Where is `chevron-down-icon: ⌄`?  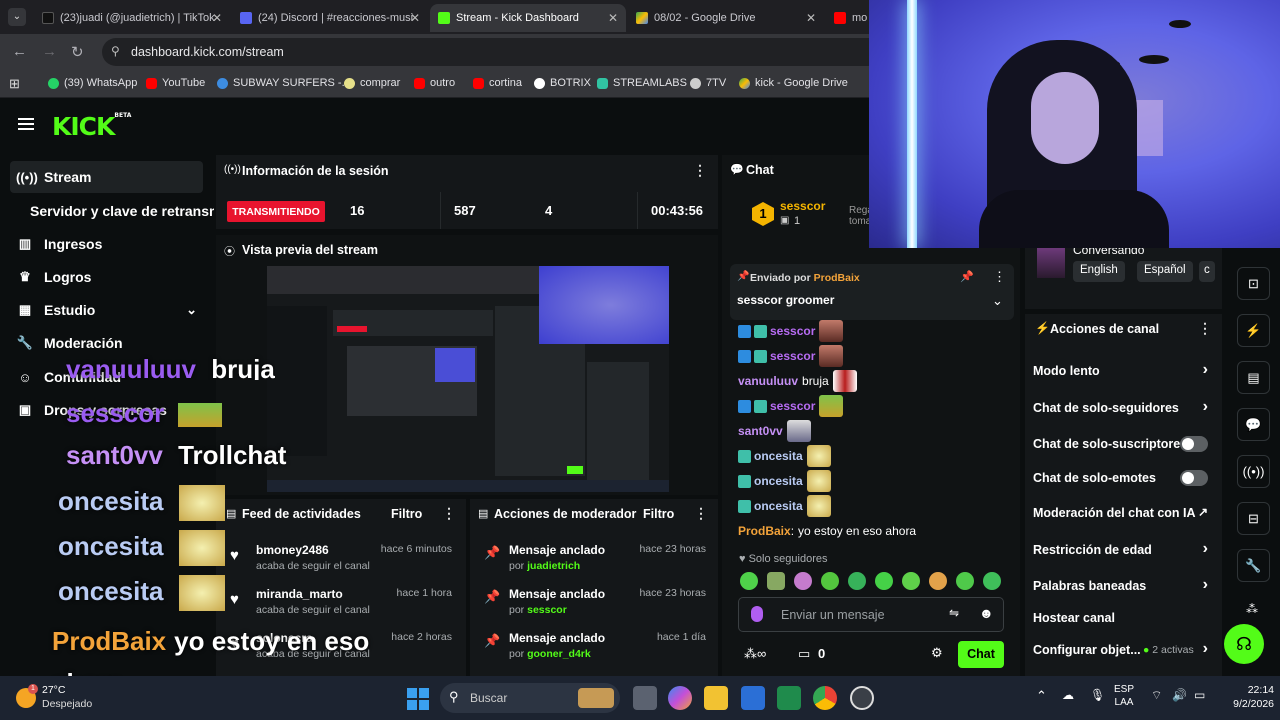 chevron-down-icon: ⌄ is located at coordinates (997, 301).